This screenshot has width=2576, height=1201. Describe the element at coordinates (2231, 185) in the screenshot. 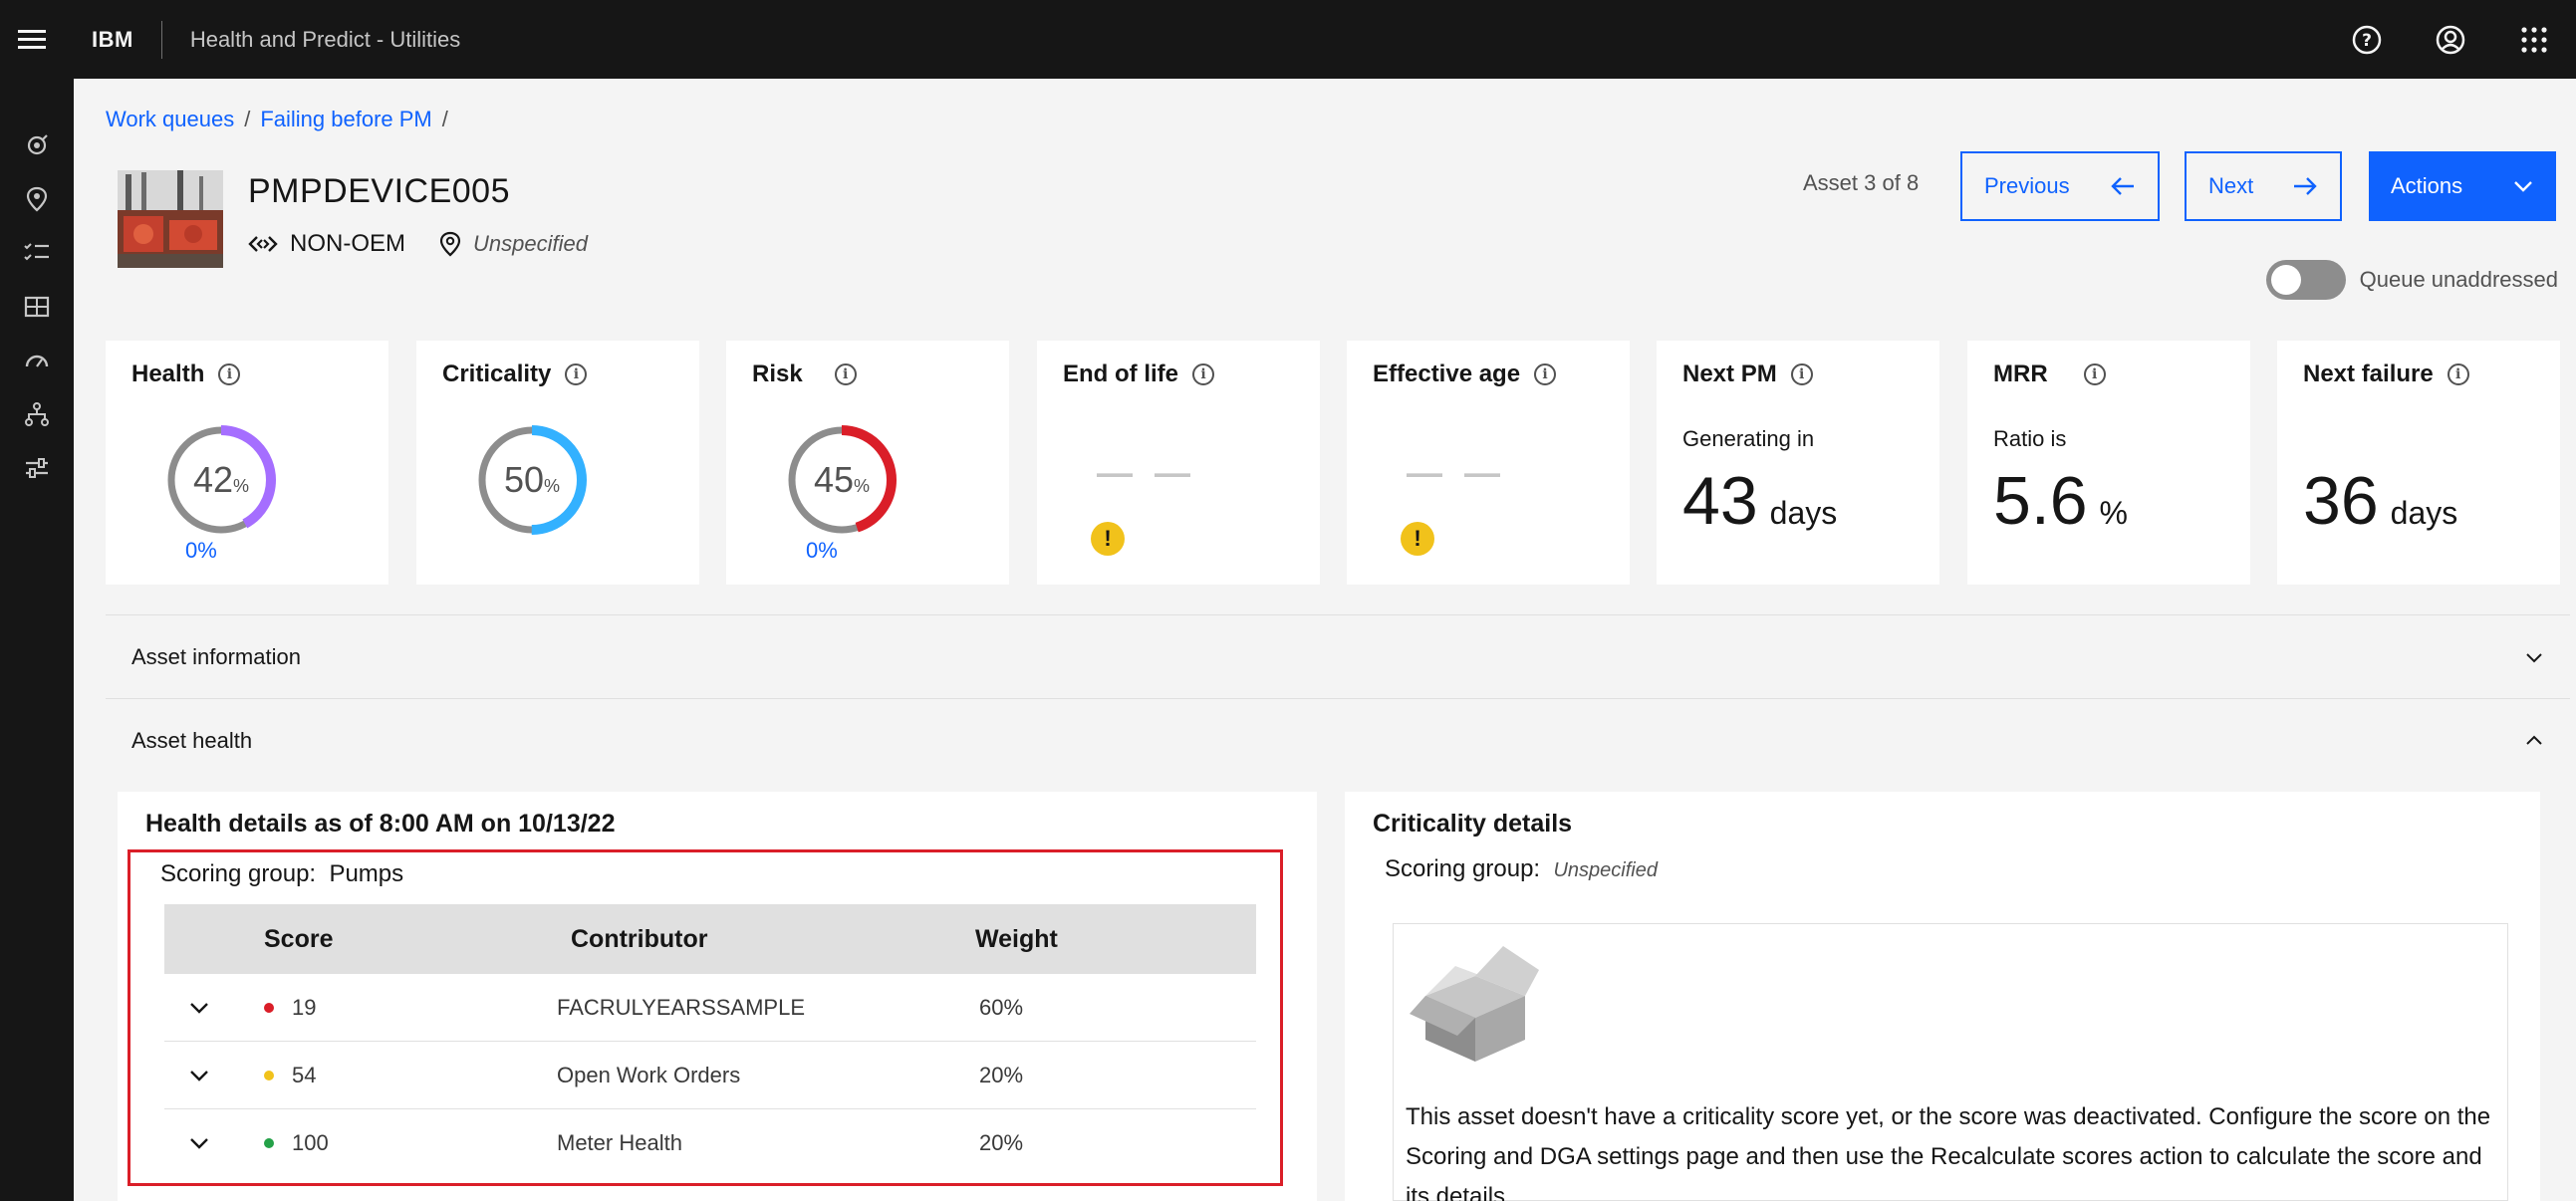

I see `next-button-label: Next` at that location.